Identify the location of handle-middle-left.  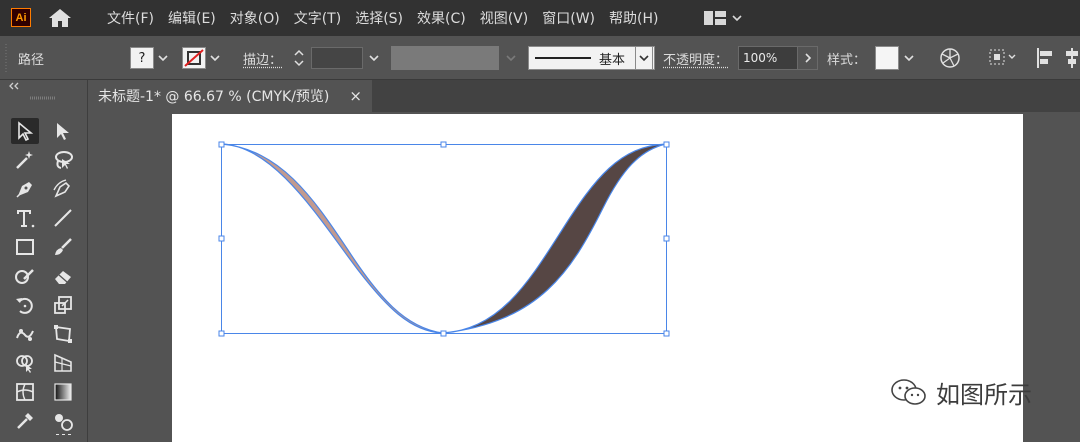
(221, 238).